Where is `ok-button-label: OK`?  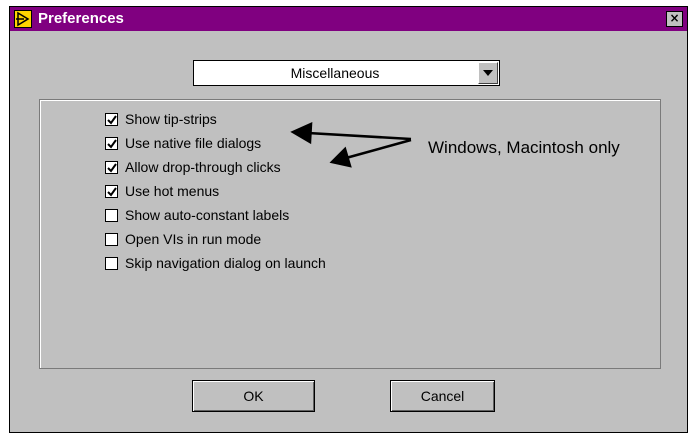
ok-button-label: OK is located at coordinates (253, 396).